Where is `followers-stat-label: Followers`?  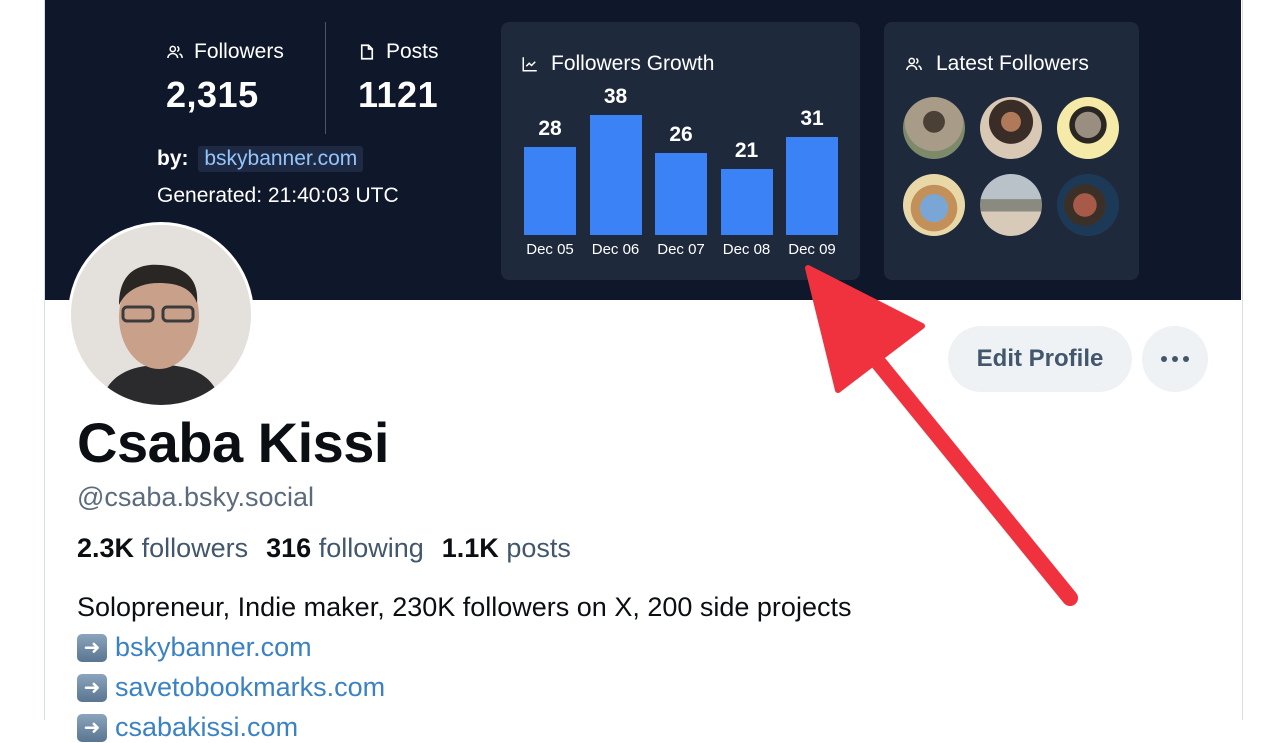 followers-stat-label: Followers is located at coordinates (239, 51).